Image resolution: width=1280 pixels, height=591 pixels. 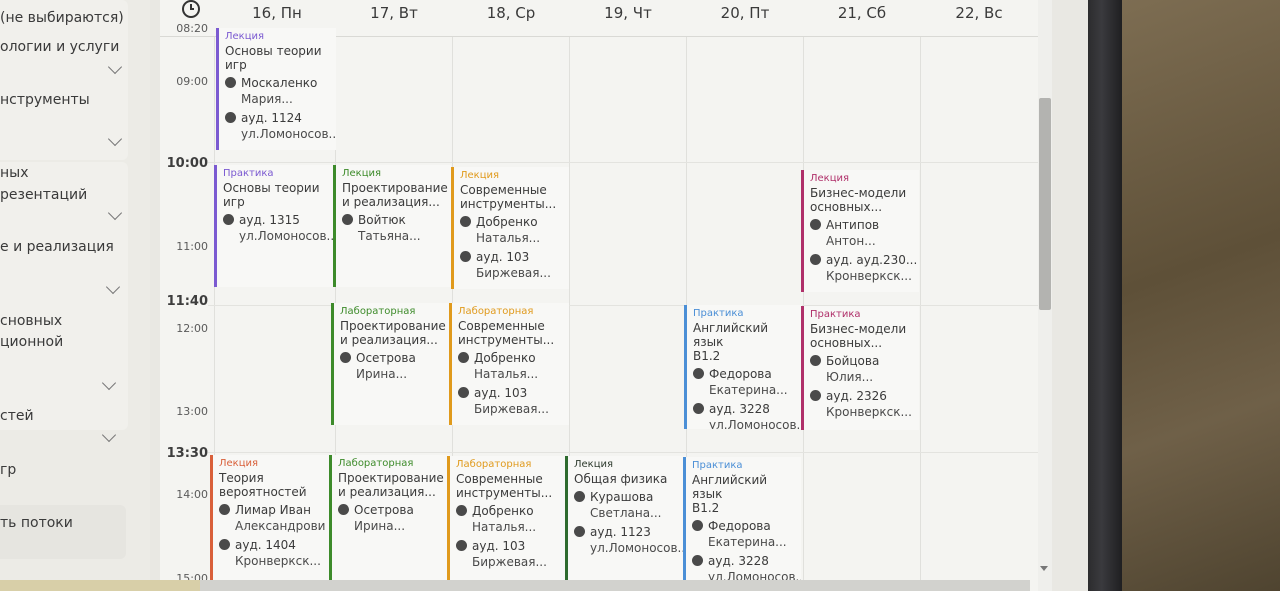 What do you see at coordinates (63, 532) in the screenshot?
I see `show-streams-button: ть потоки` at bounding box center [63, 532].